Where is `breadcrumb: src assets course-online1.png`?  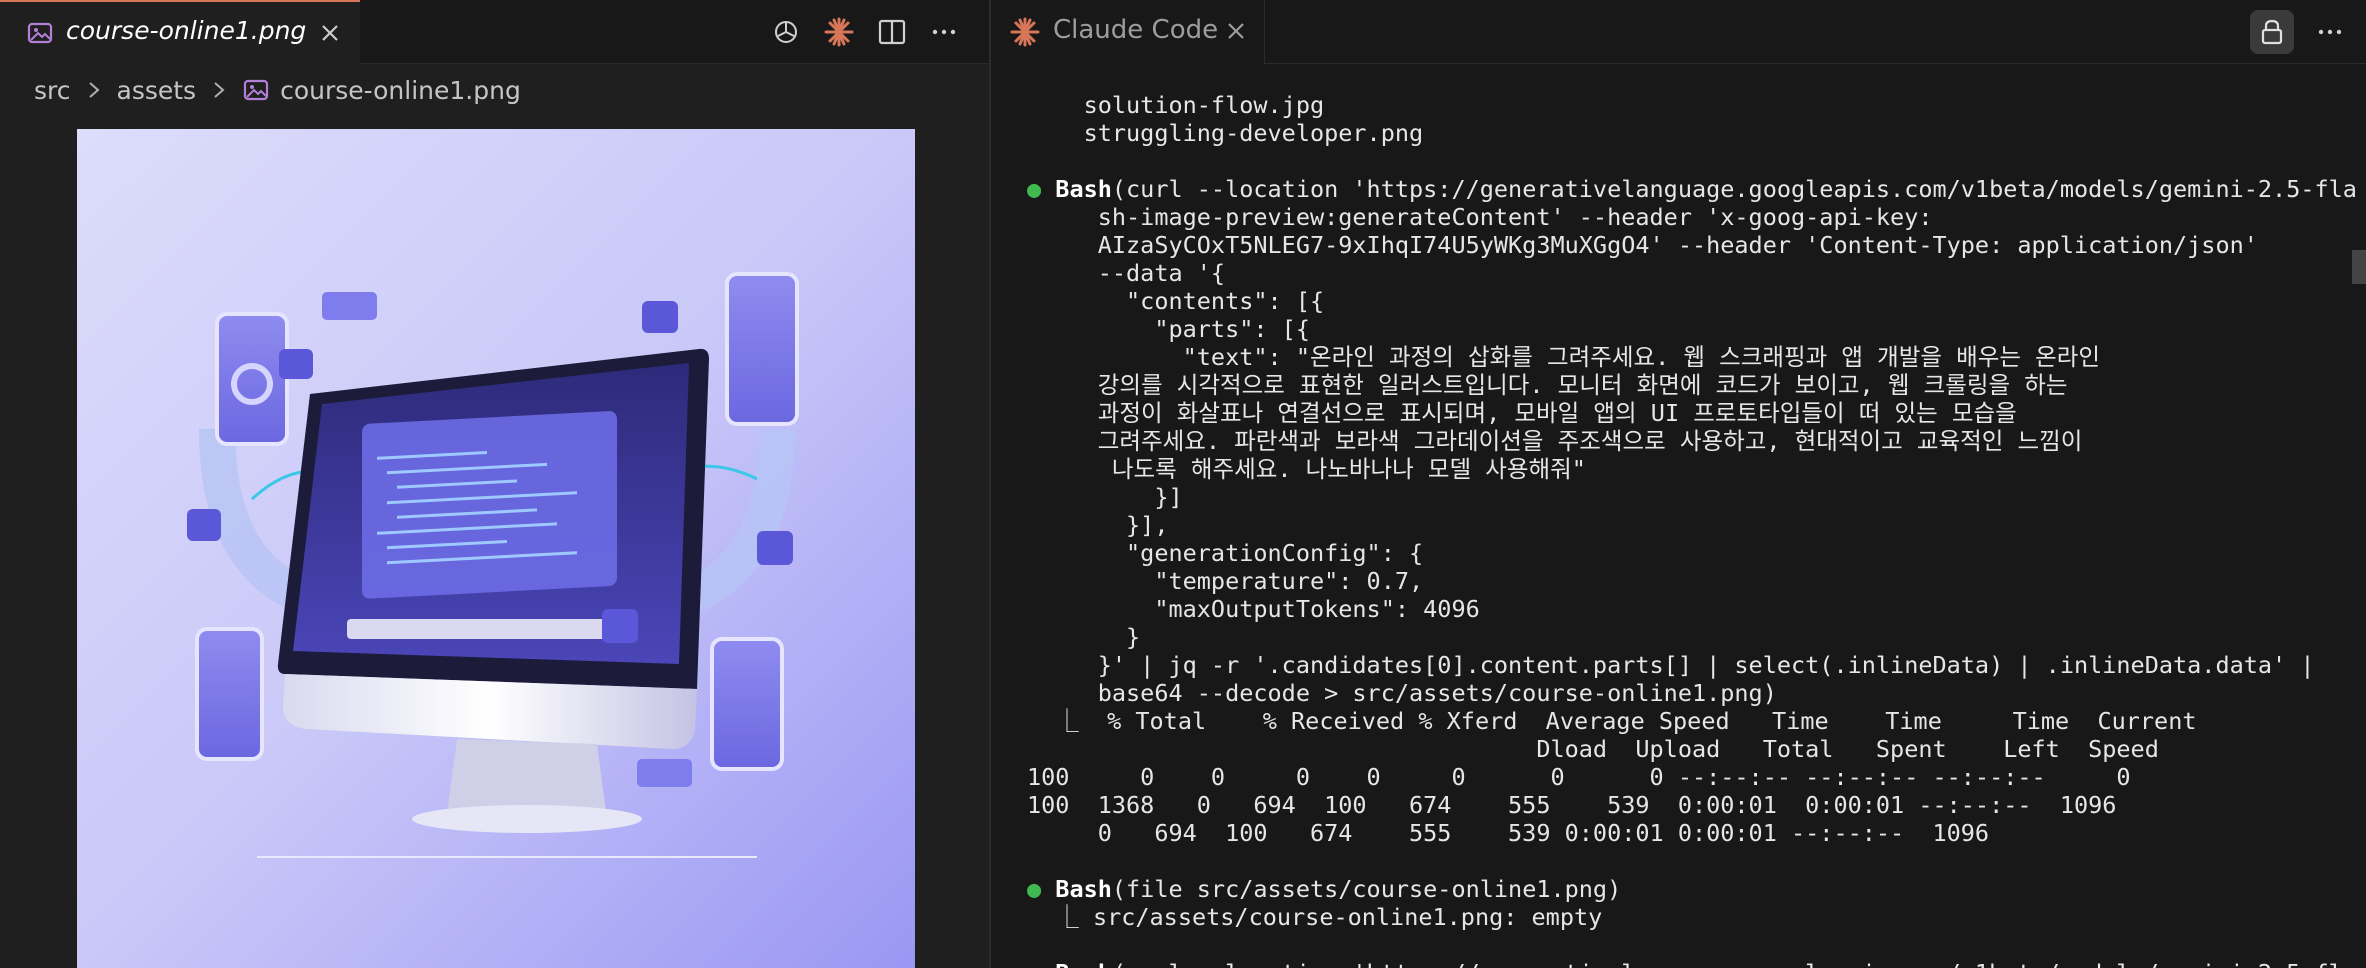 breadcrumb: src assets course-online1.png is located at coordinates (277, 90).